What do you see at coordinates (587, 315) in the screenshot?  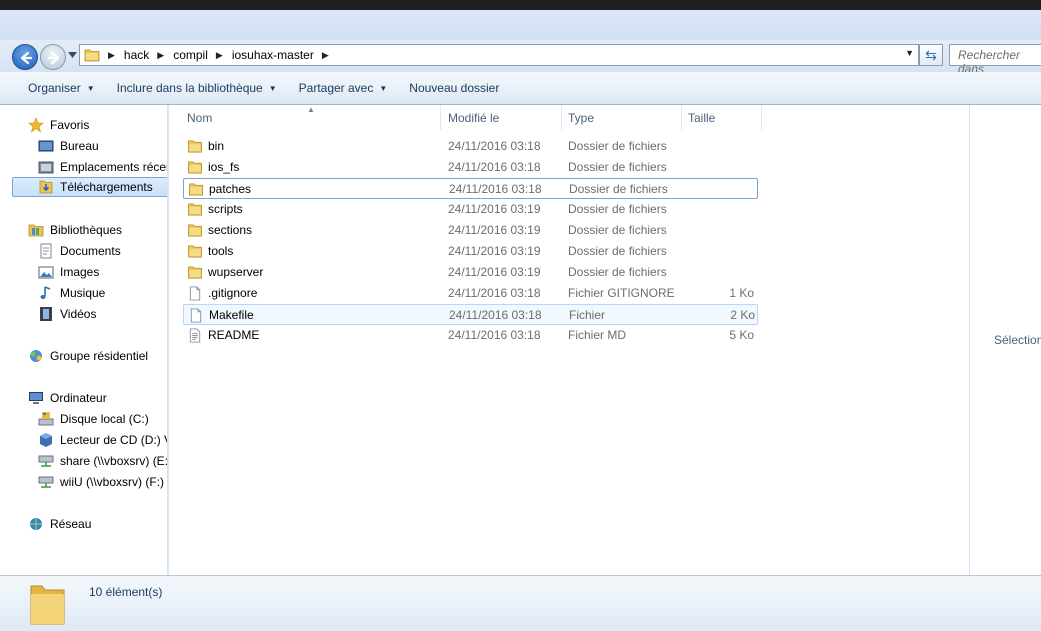 I see `file-type: Fichier` at bounding box center [587, 315].